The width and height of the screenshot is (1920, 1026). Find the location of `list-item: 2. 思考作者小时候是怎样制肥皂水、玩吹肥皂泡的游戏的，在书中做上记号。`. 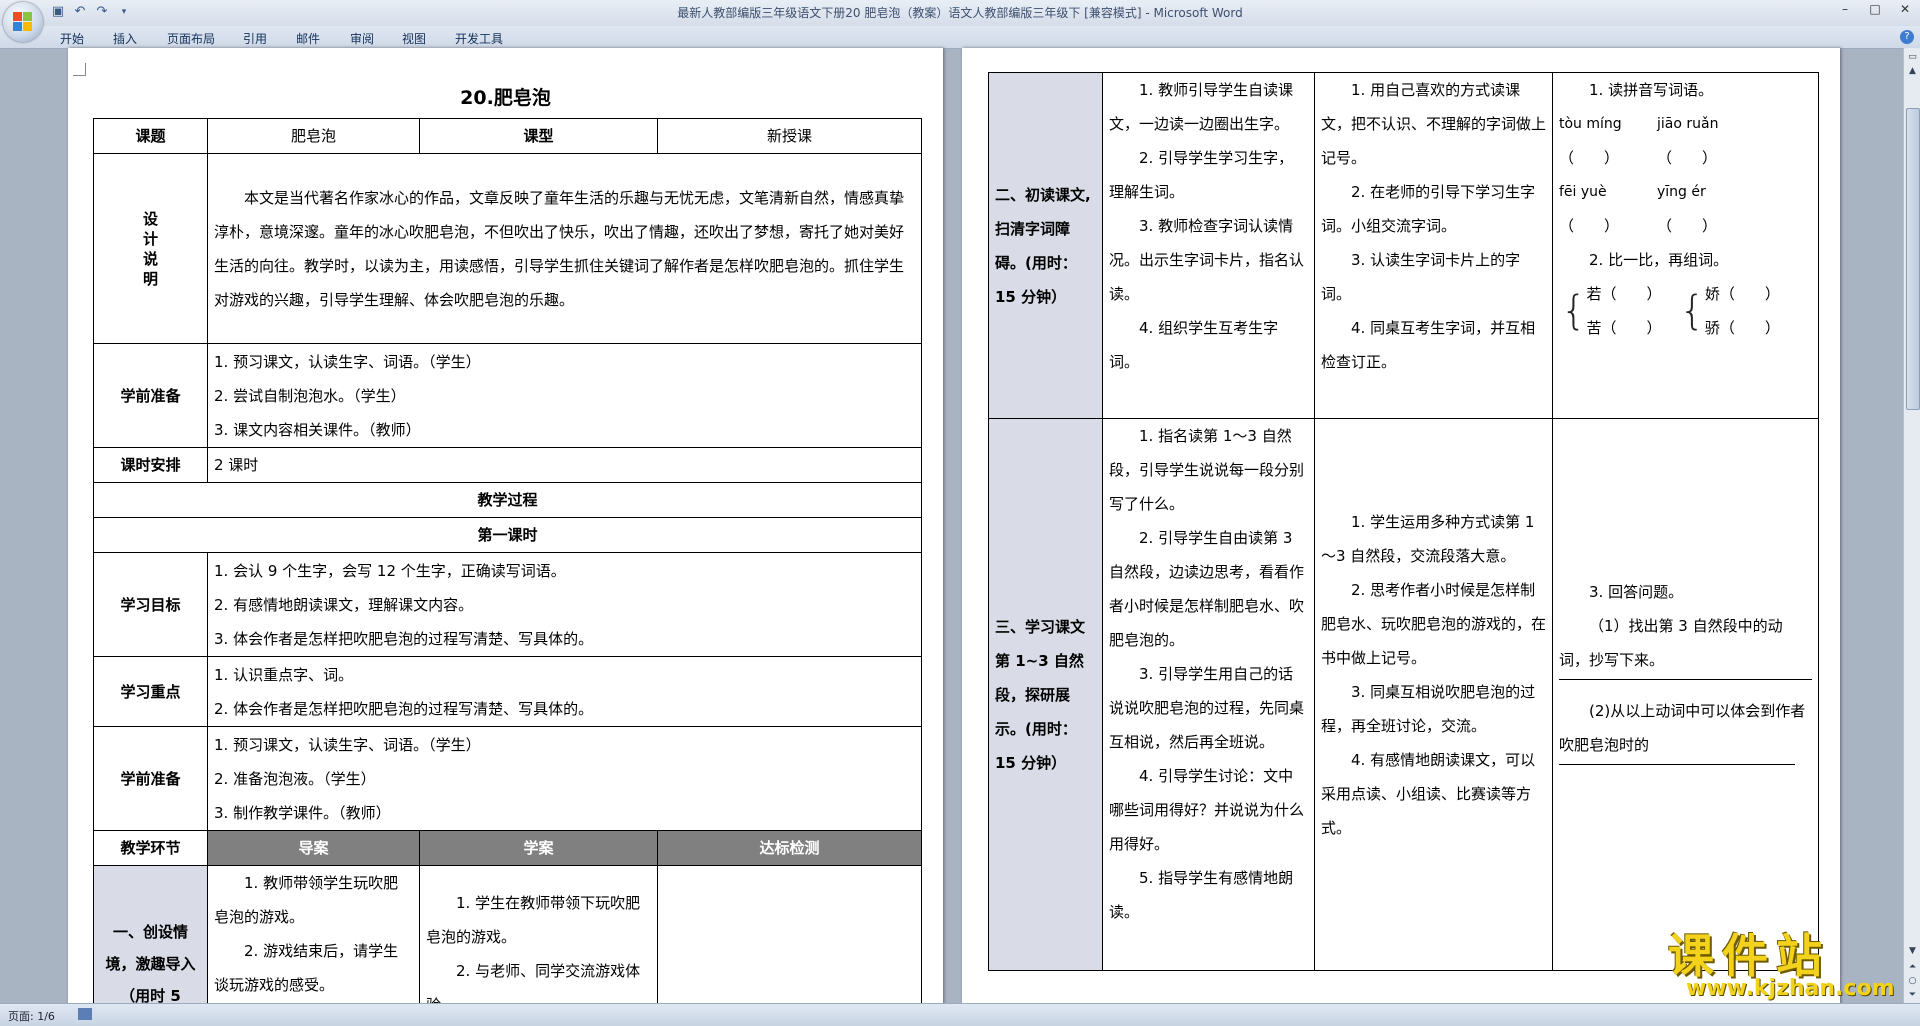

list-item: 2. 思考作者小时候是怎样制肥皂水、玩吹肥皂泡的游戏的，在书中做上记号。 is located at coordinates (1434, 624).